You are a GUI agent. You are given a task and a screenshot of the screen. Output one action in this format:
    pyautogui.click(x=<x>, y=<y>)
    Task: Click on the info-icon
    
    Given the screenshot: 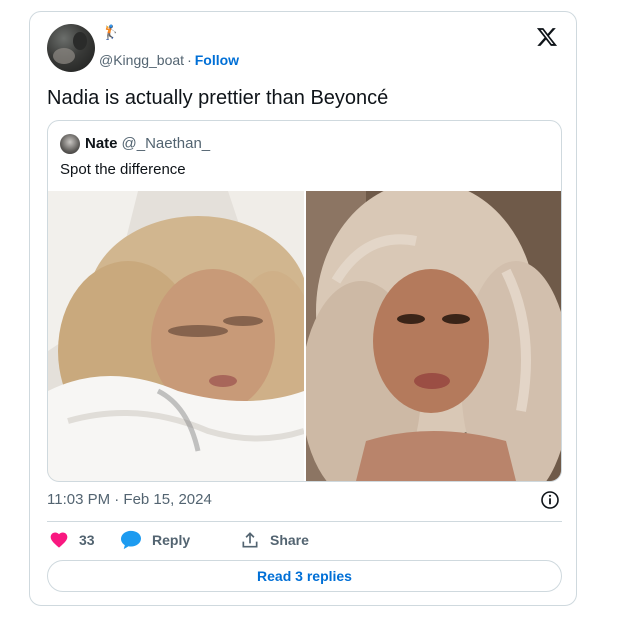 What is the action you would take?
    pyautogui.click(x=550, y=500)
    